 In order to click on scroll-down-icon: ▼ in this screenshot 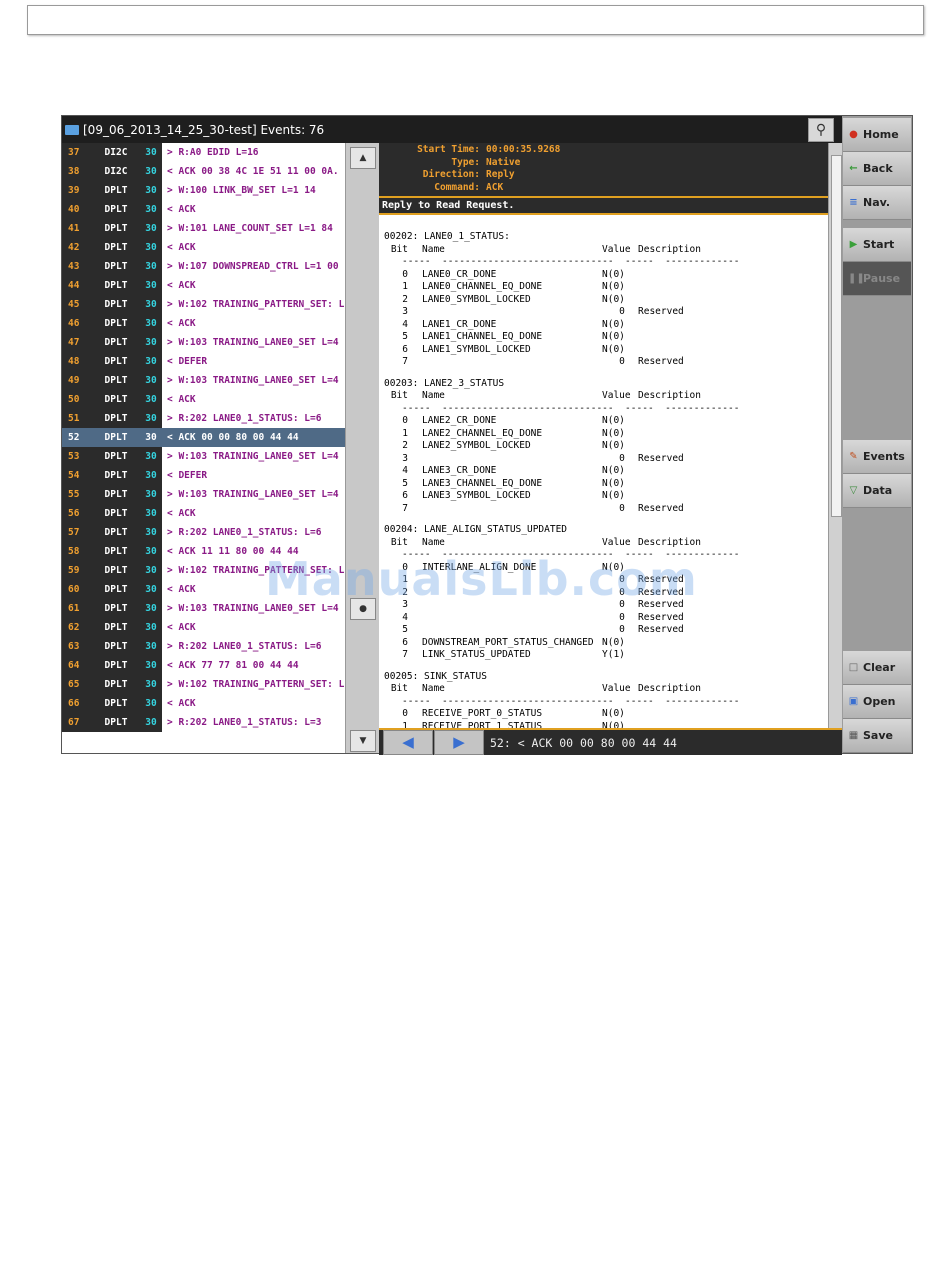, I will do `click(363, 741)`.